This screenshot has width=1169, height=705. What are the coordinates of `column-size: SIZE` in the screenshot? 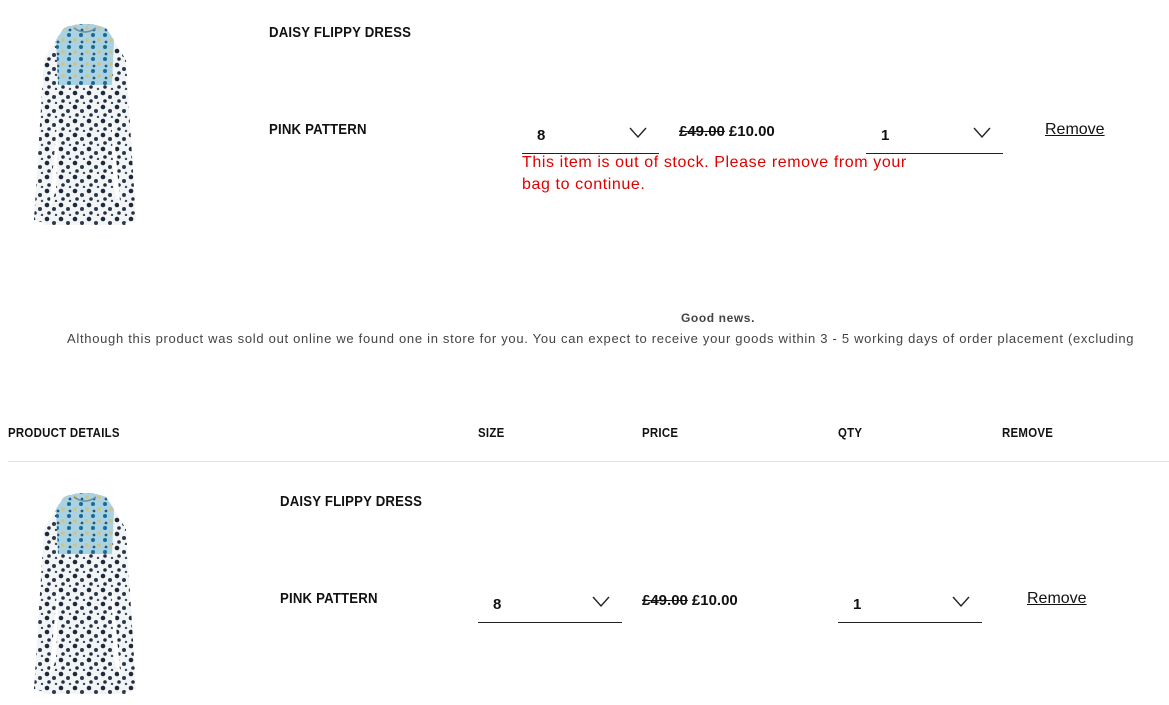 It's located at (491, 432).